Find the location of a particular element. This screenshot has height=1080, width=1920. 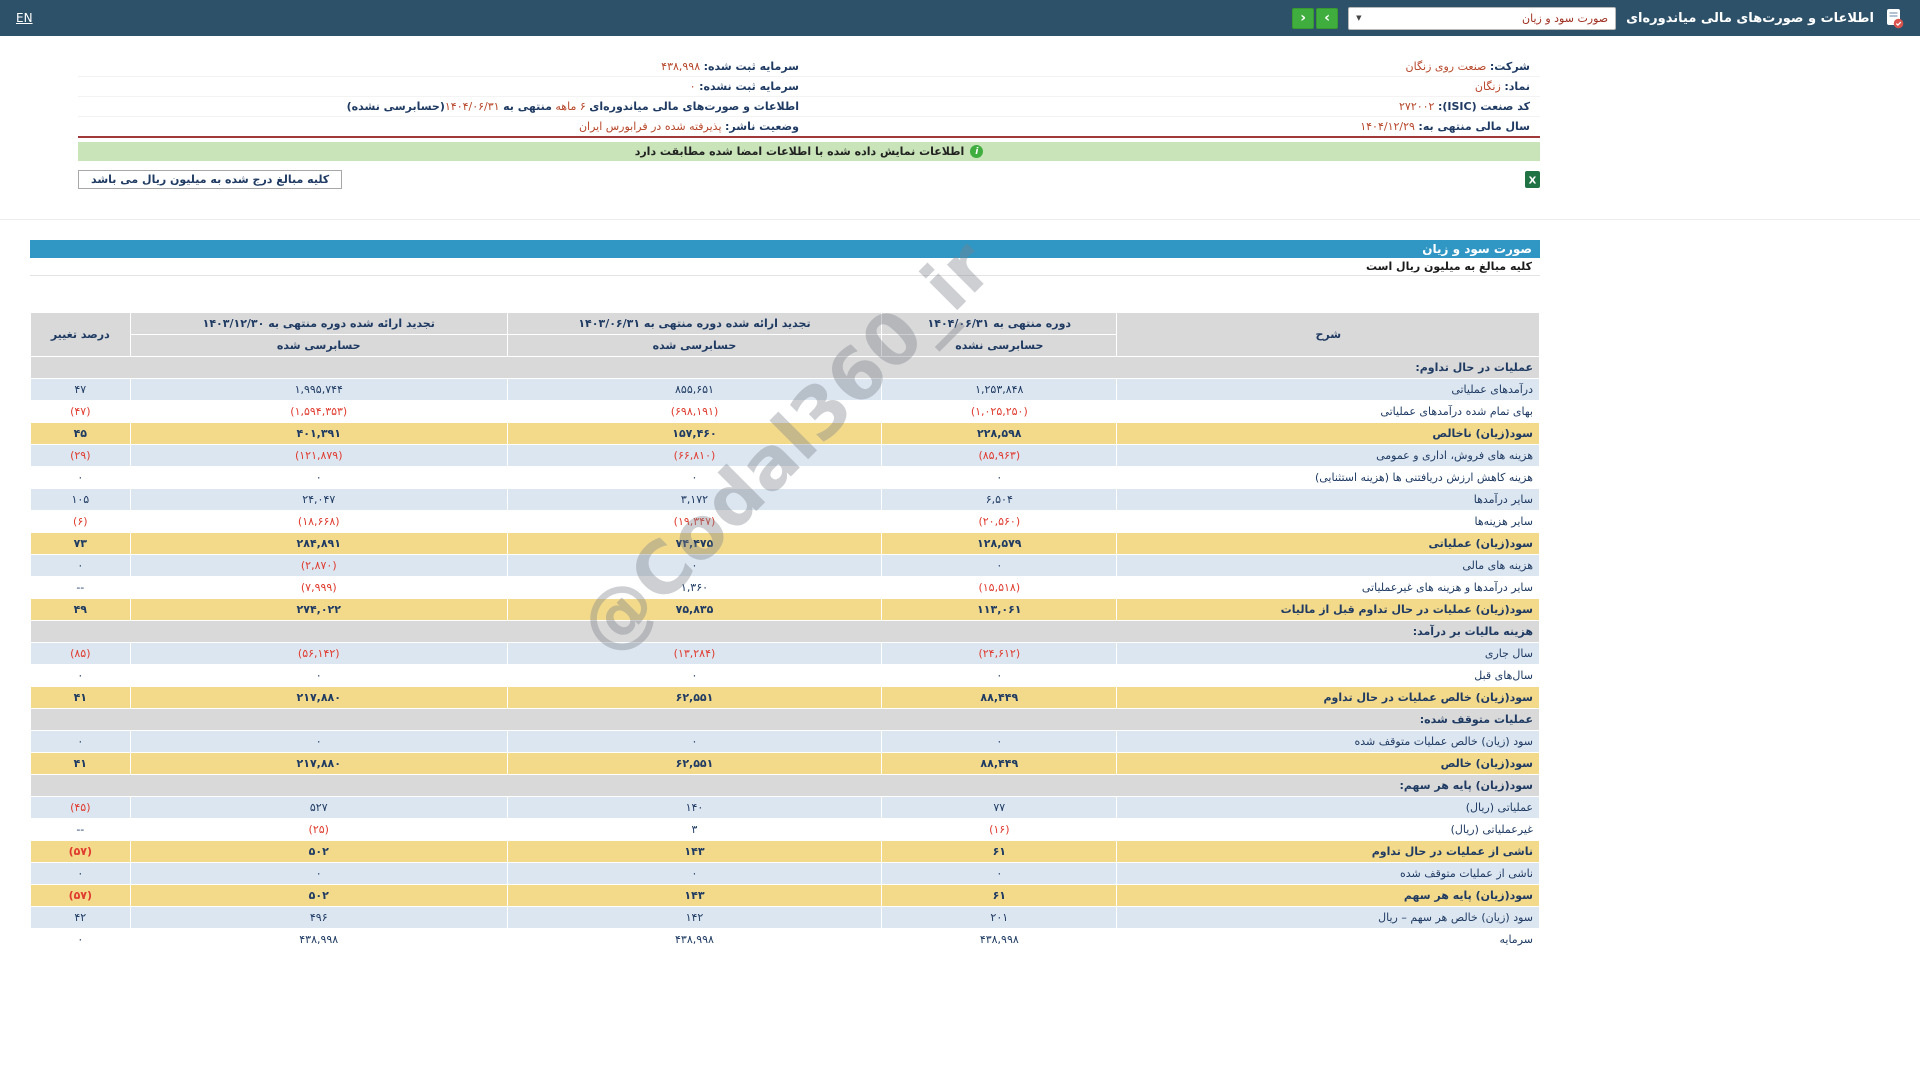

page-separator is located at coordinates (960, 219).